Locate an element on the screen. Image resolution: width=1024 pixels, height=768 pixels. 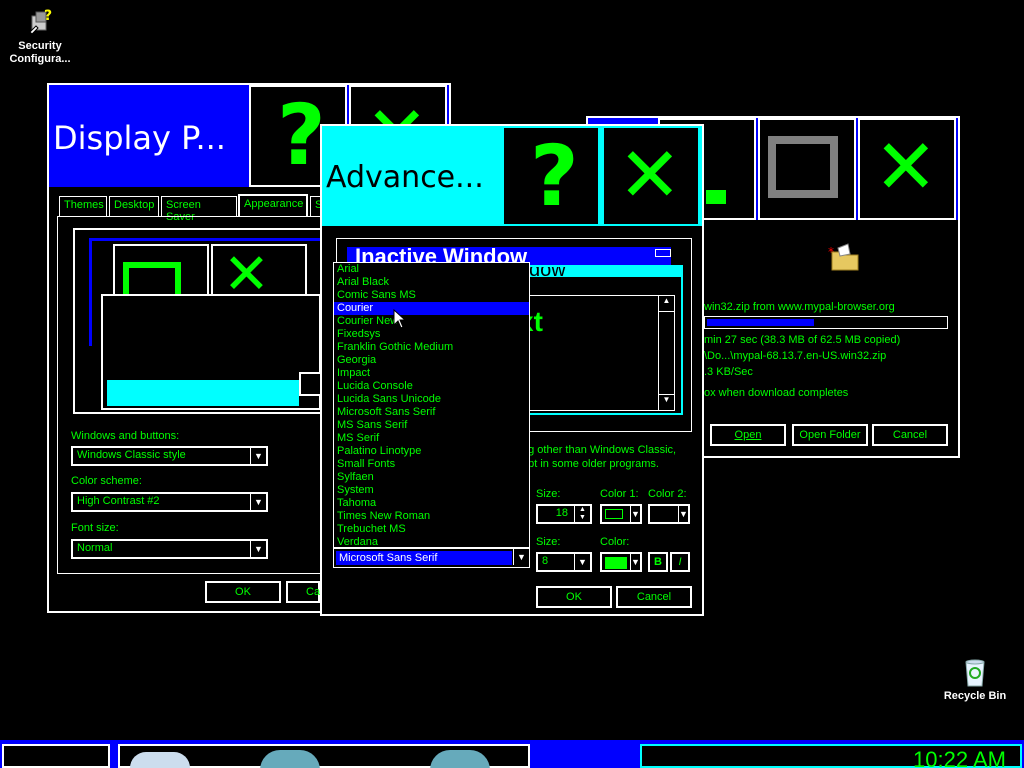
font-option: Times New Roman is located at coordinates (431, 516).